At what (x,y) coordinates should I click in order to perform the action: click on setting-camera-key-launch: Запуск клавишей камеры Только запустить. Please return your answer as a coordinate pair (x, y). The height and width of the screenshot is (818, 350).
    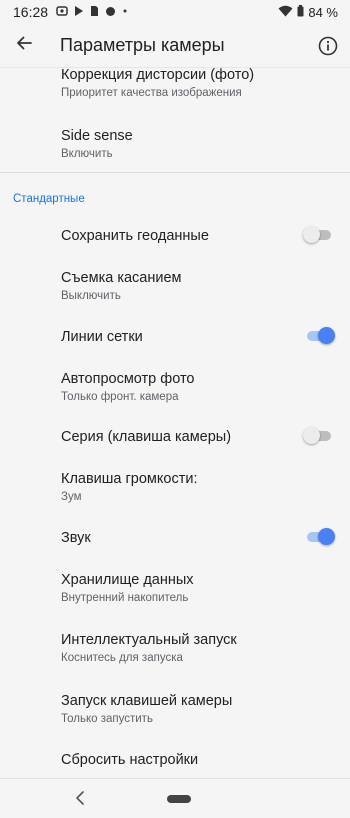
    Looking at the image, I should click on (175, 709).